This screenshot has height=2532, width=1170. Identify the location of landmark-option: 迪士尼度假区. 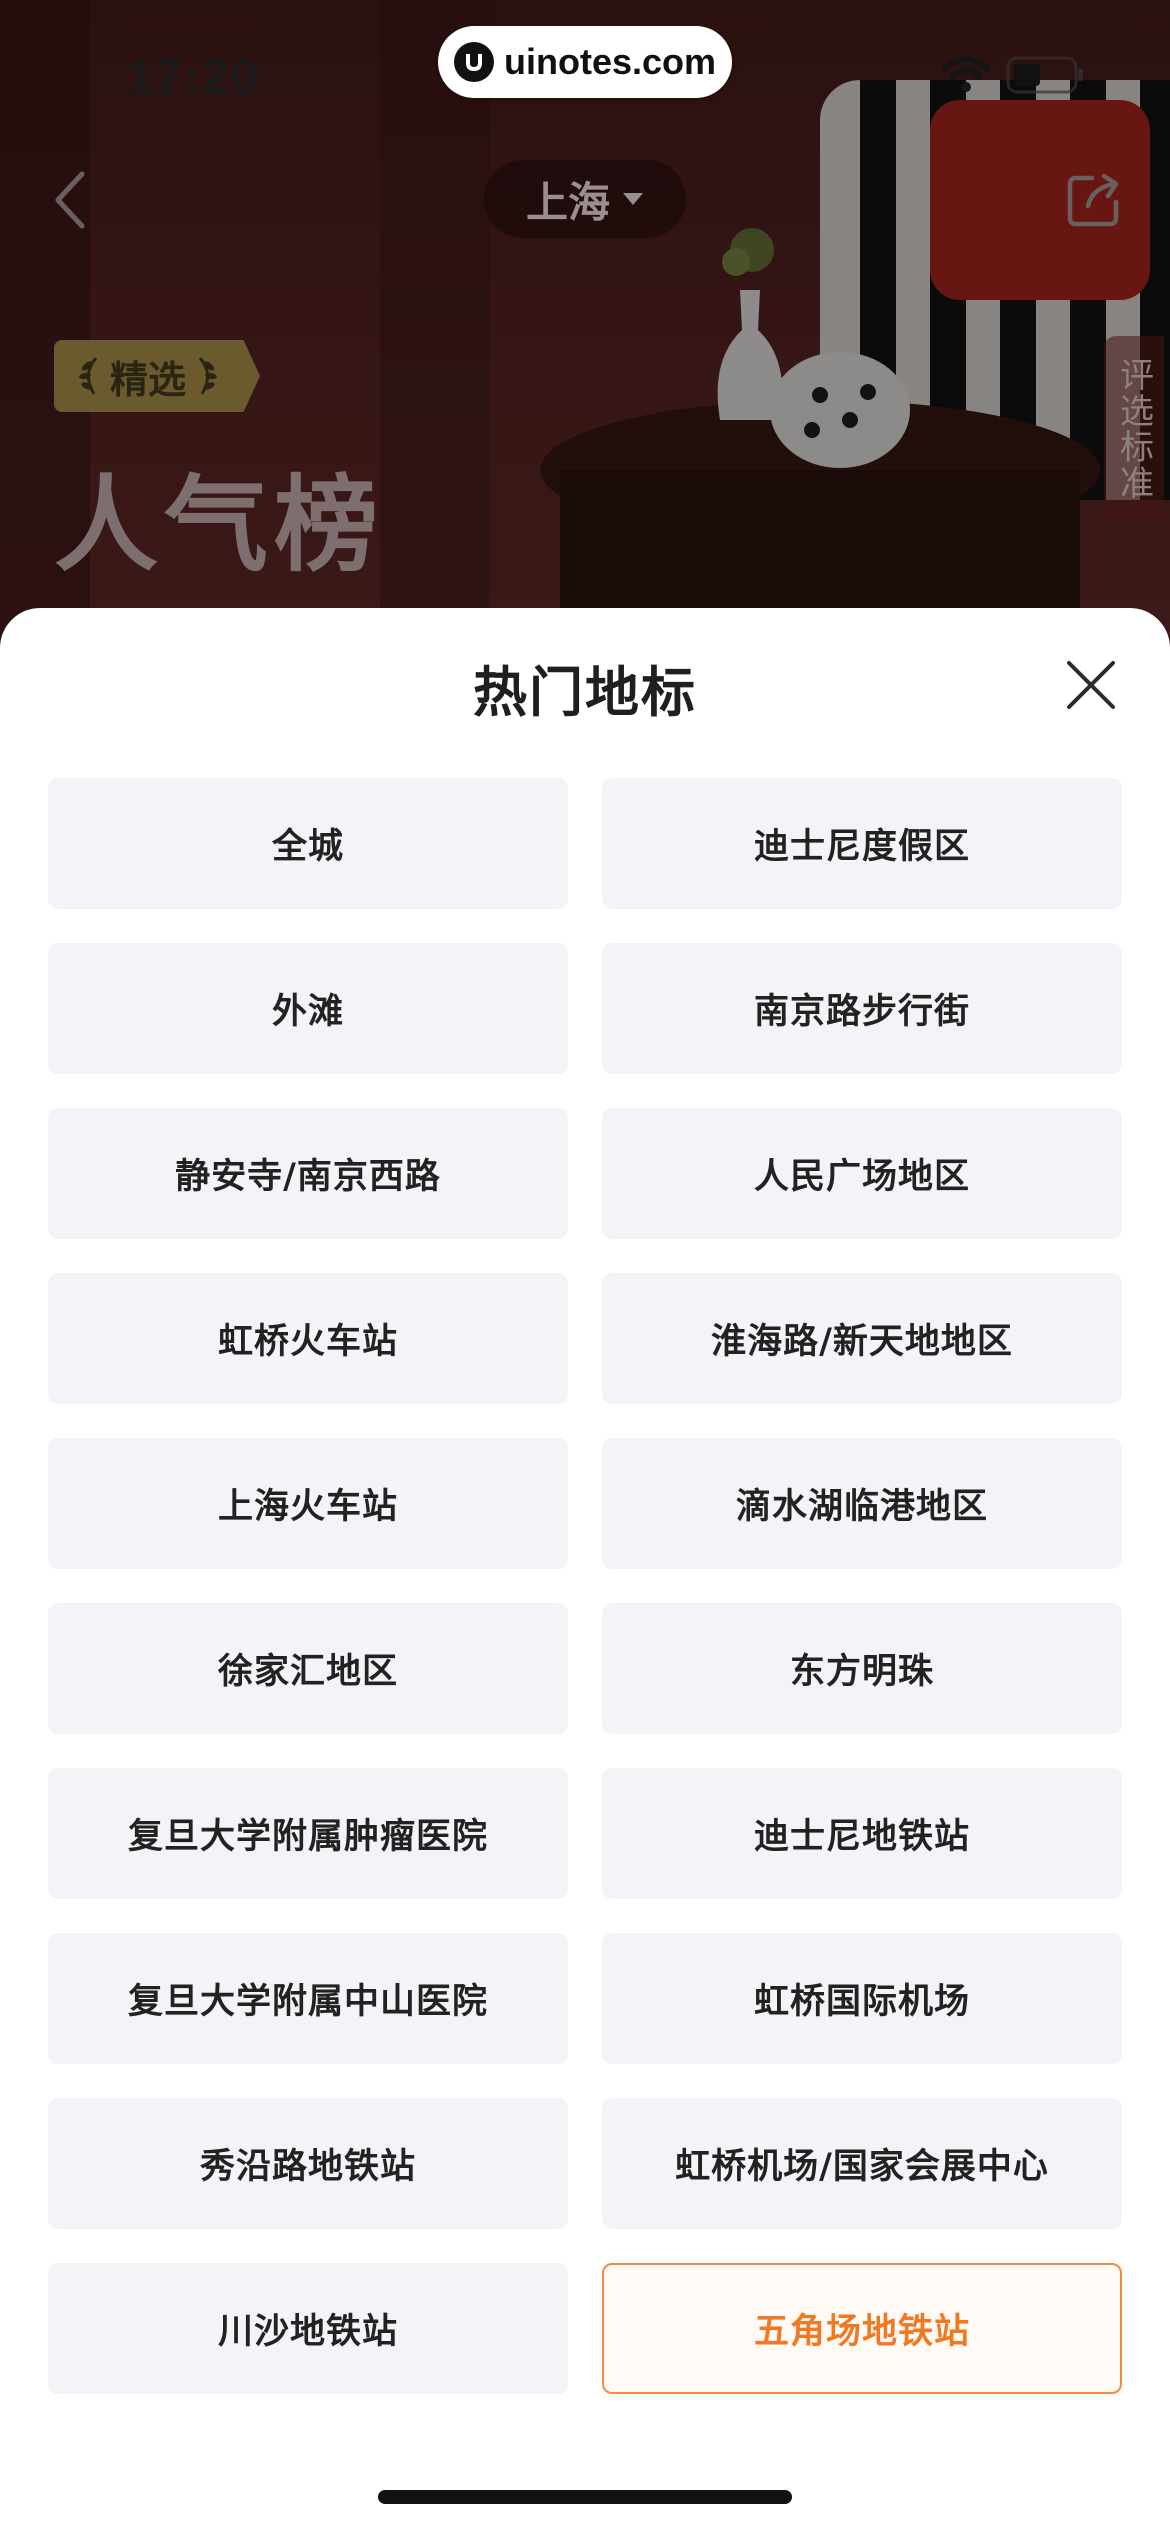
(862, 843).